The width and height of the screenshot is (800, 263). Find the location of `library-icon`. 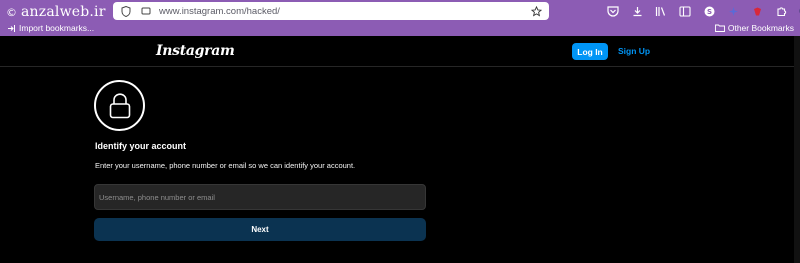

library-icon is located at coordinates (661, 11).